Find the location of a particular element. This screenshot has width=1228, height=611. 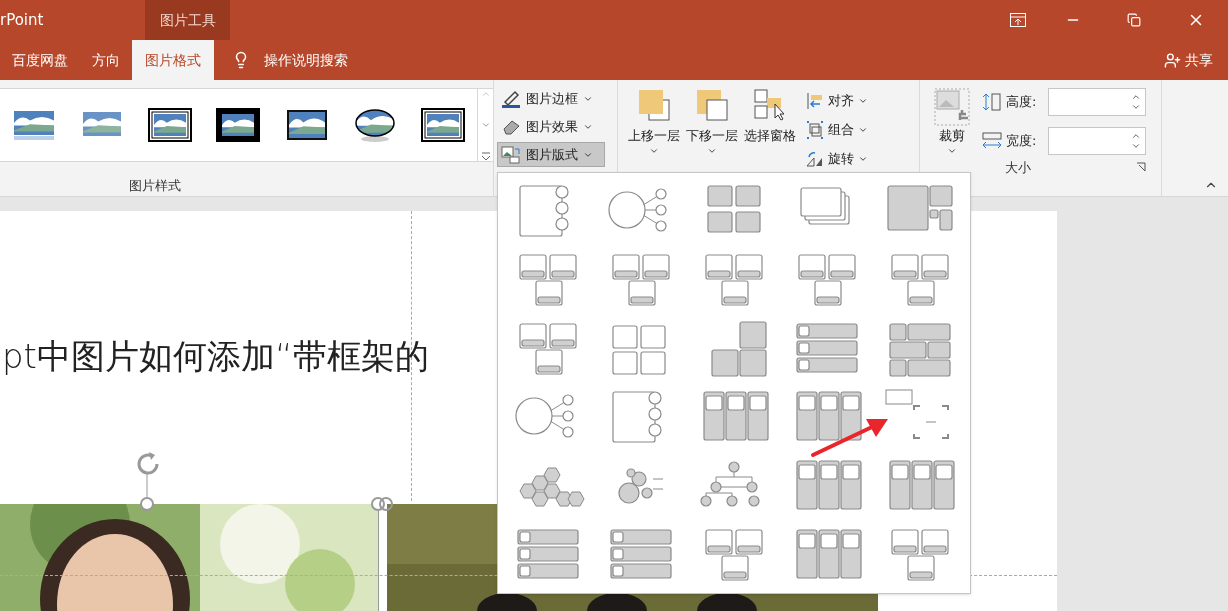

ribbon-display-icon is located at coordinates (1018, 20).